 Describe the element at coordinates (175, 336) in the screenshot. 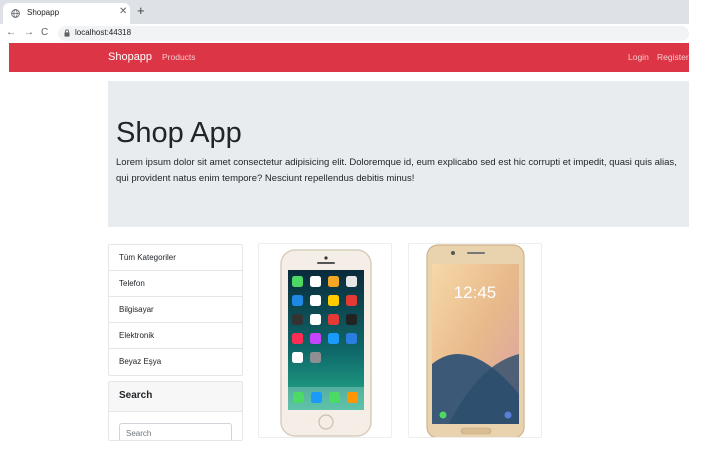

I see `category-item-electronics: Elektronik` at that location.